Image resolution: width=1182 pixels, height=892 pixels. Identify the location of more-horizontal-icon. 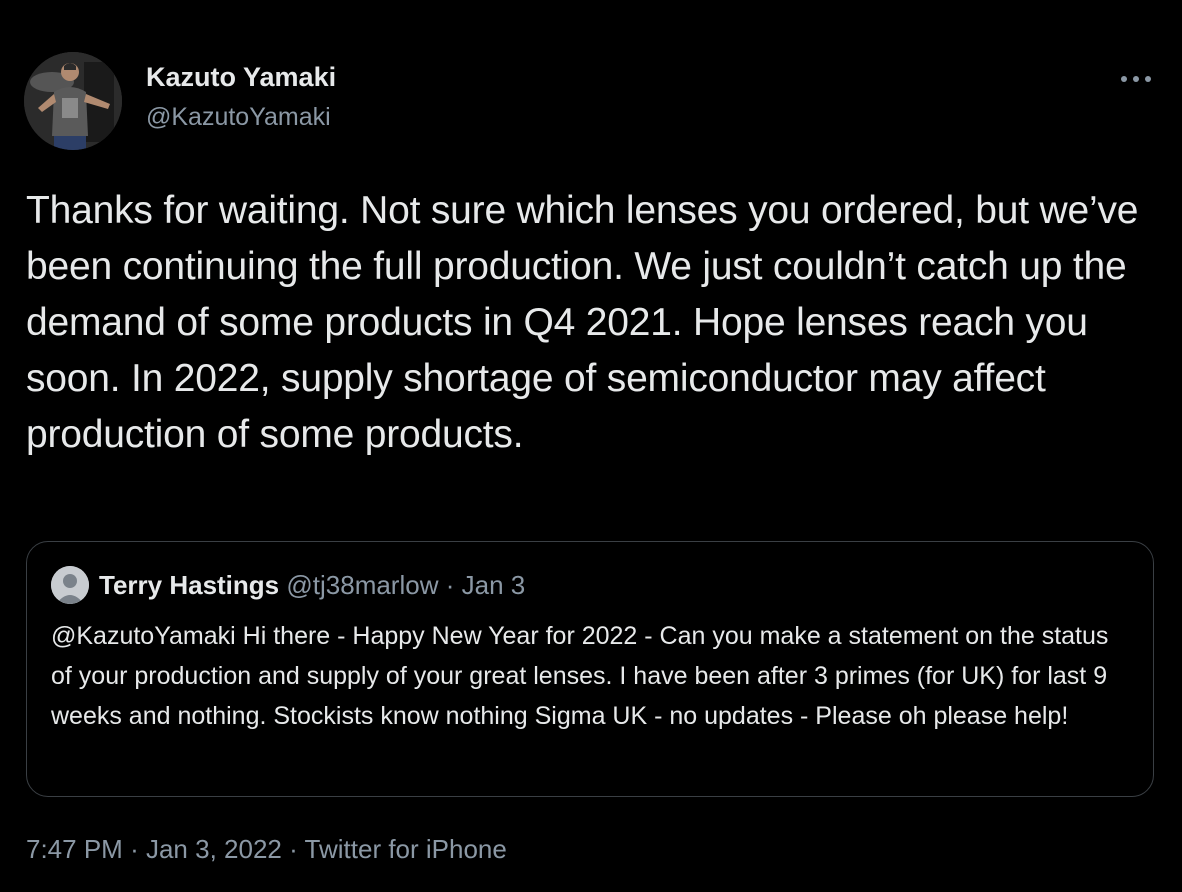
(1136, 79).